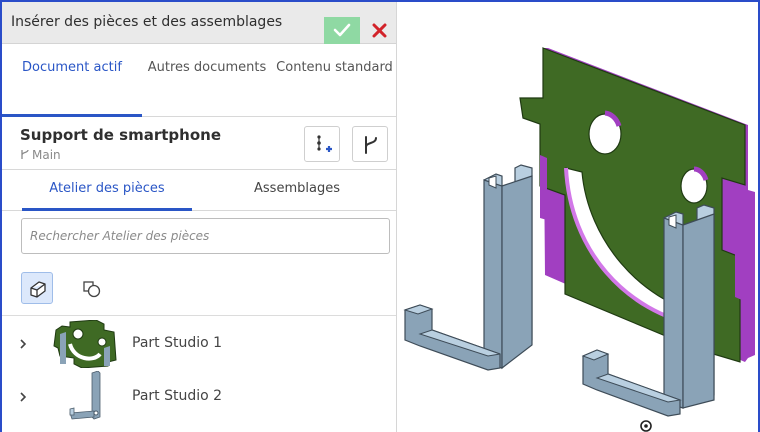 The height and width of the screenshot is (432, 760). Describe the element at coordinates (25, 154) in the screenshot. I see `branch-icon` at that location.